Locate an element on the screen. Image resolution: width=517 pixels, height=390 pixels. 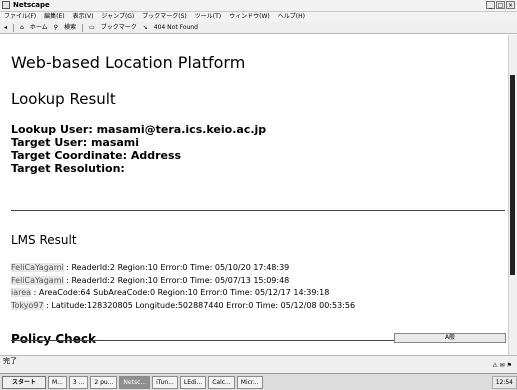
lms-heading: LMS Result is located at coordinates (44, 240).